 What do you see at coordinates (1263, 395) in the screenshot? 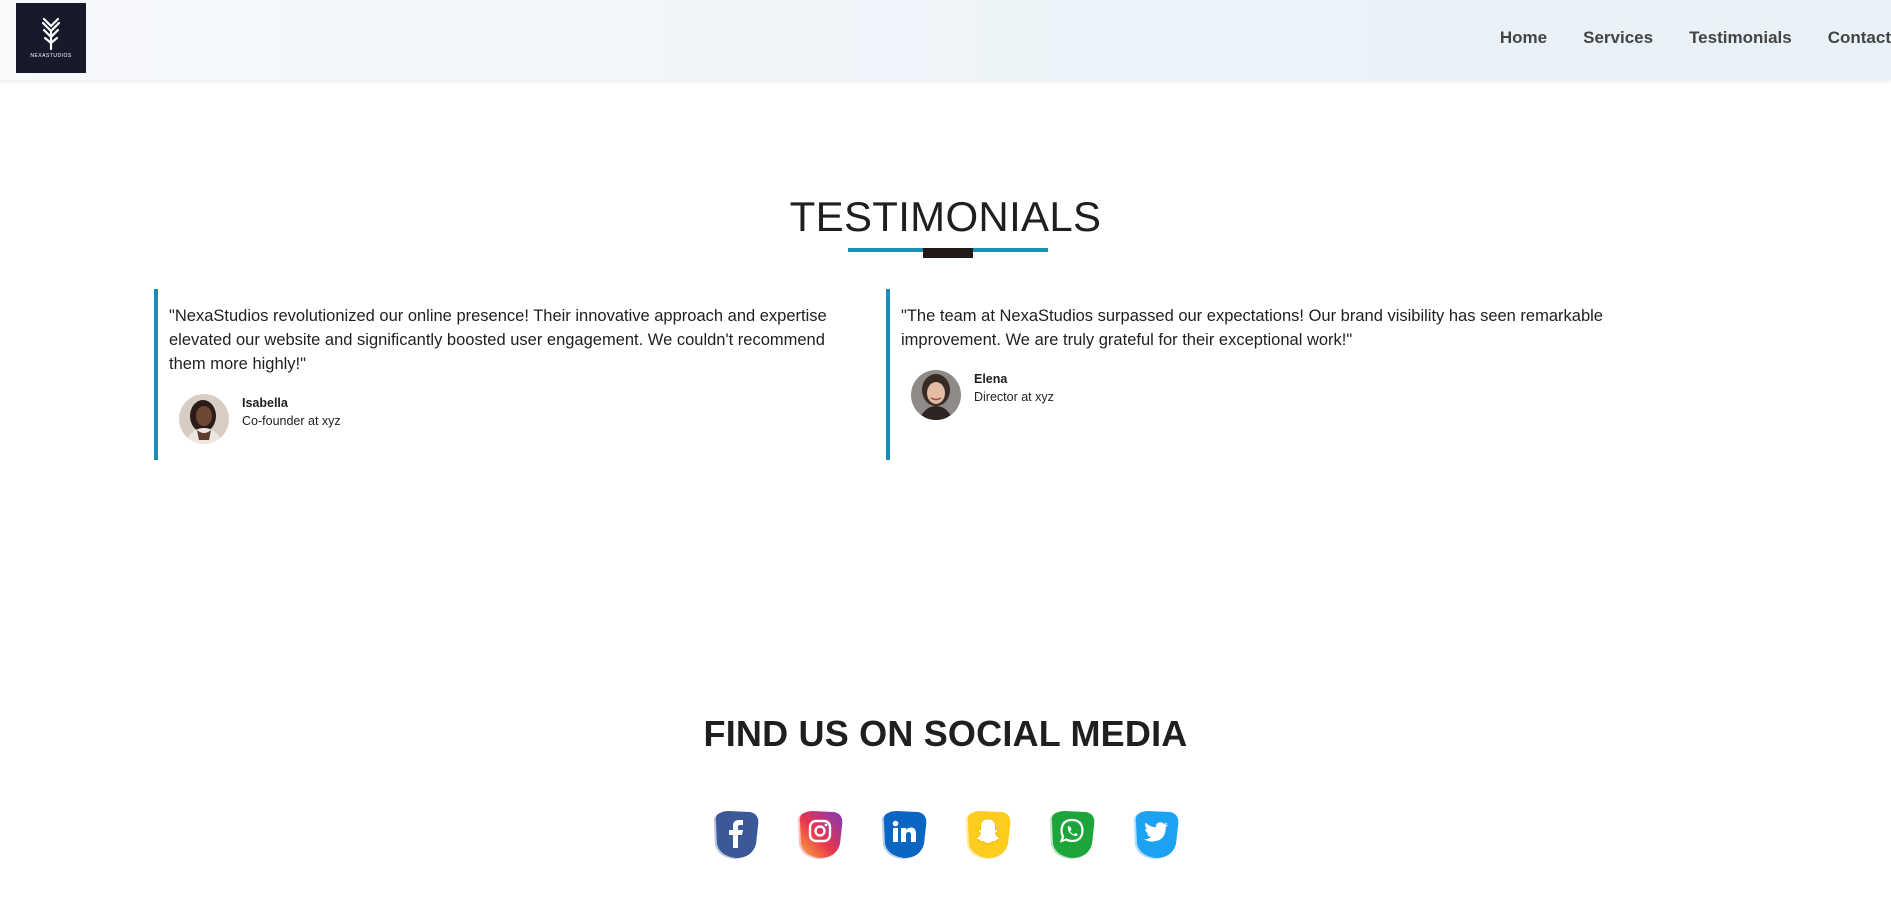
I see `testimonial-author: Elena Director at xyz` at bounding box center [1263, 395].